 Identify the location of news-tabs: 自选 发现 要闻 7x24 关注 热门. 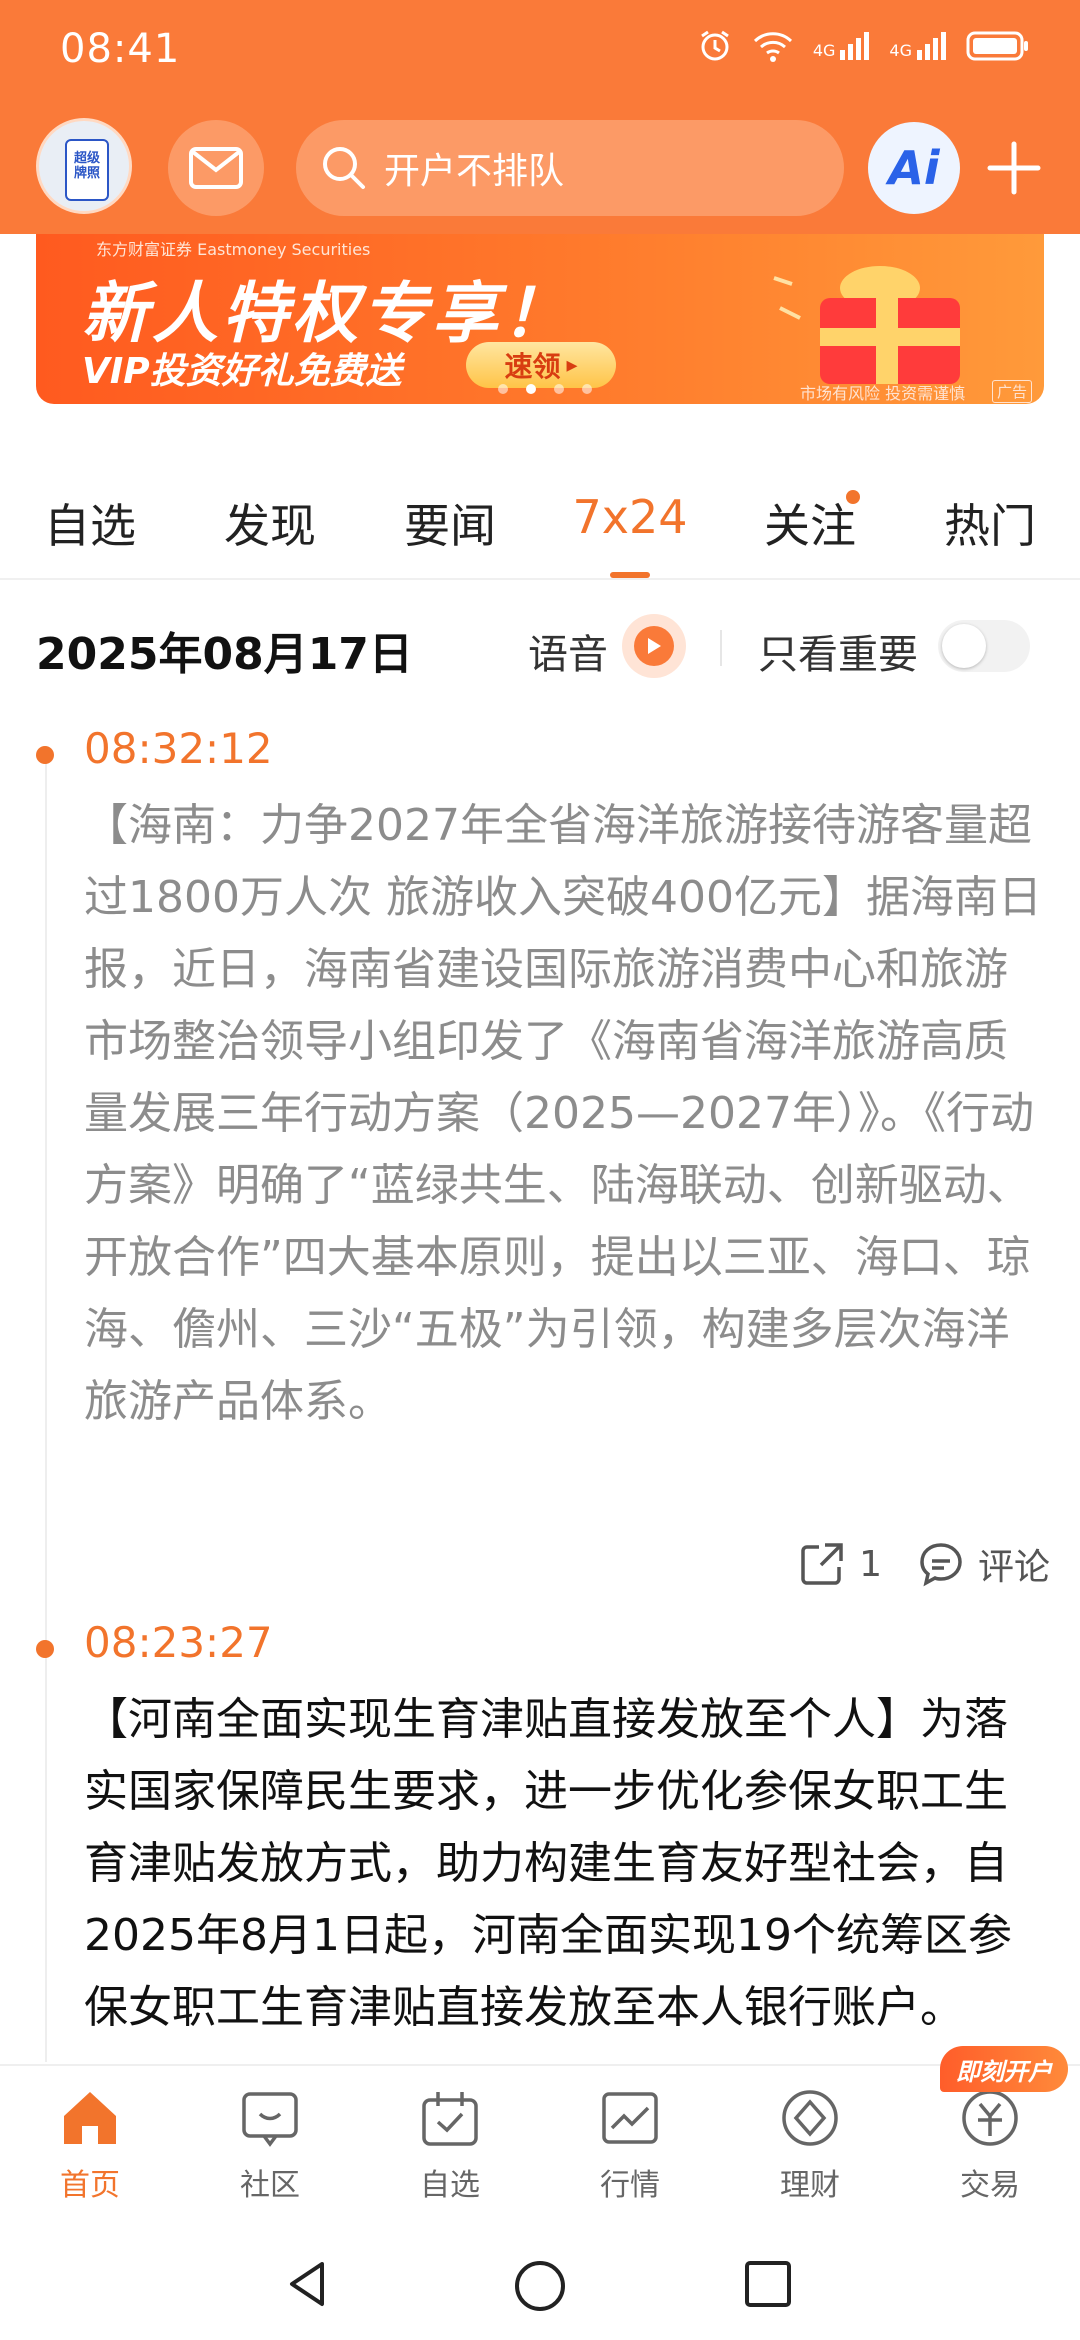
(540, 525).